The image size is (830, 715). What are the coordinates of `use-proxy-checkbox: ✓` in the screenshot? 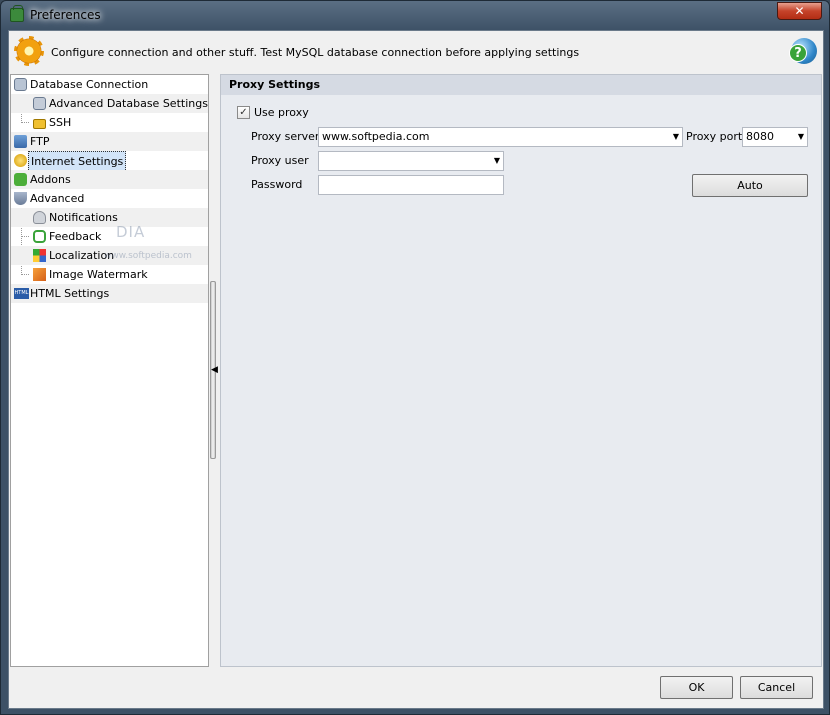 It's located at (243, 112).